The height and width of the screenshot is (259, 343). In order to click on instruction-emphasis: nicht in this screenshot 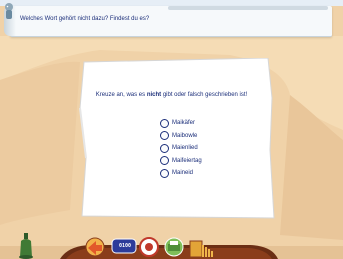, I will do `click(154, 95)`.